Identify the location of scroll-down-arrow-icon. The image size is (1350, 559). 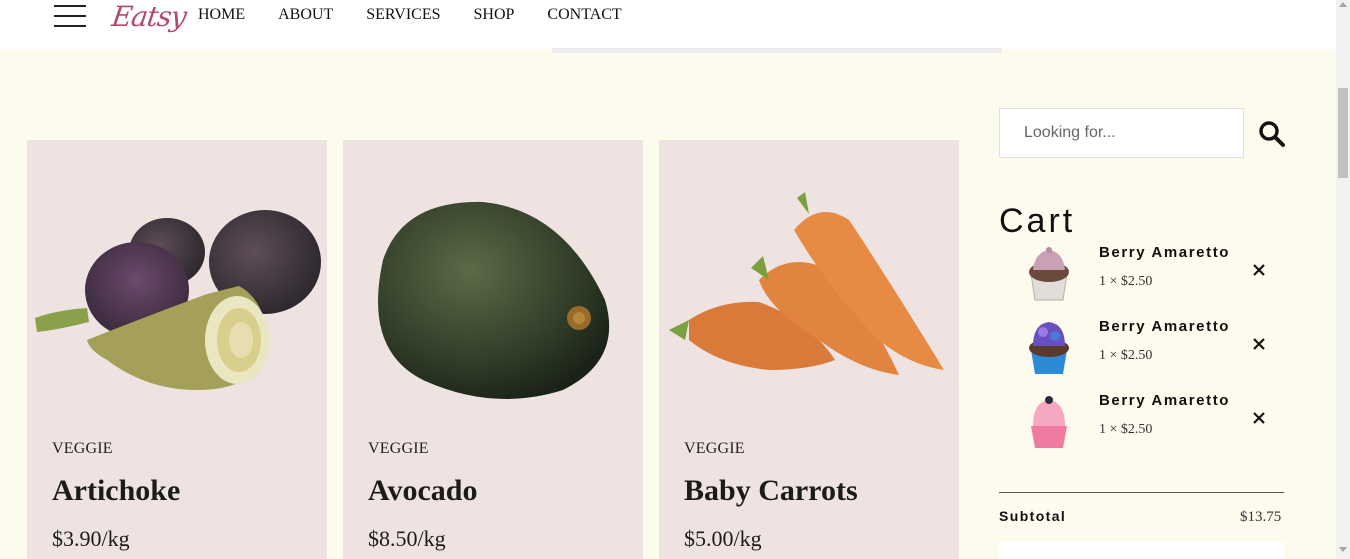
(1343, 549).